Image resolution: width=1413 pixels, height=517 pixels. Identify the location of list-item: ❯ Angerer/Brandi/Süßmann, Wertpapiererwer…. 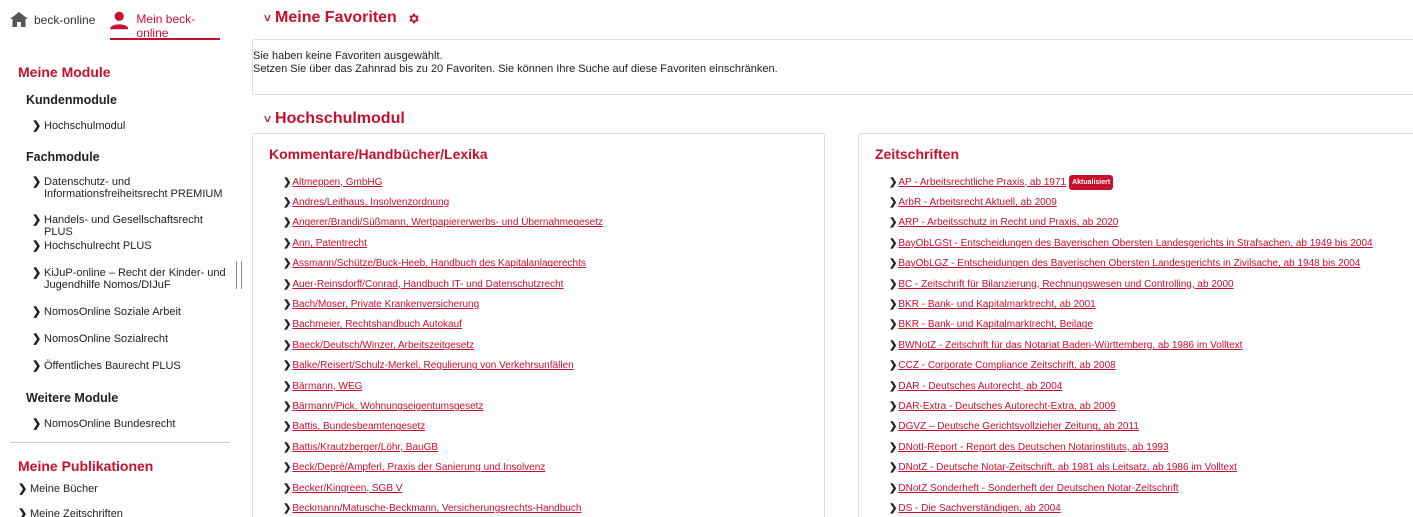
(443, 223).